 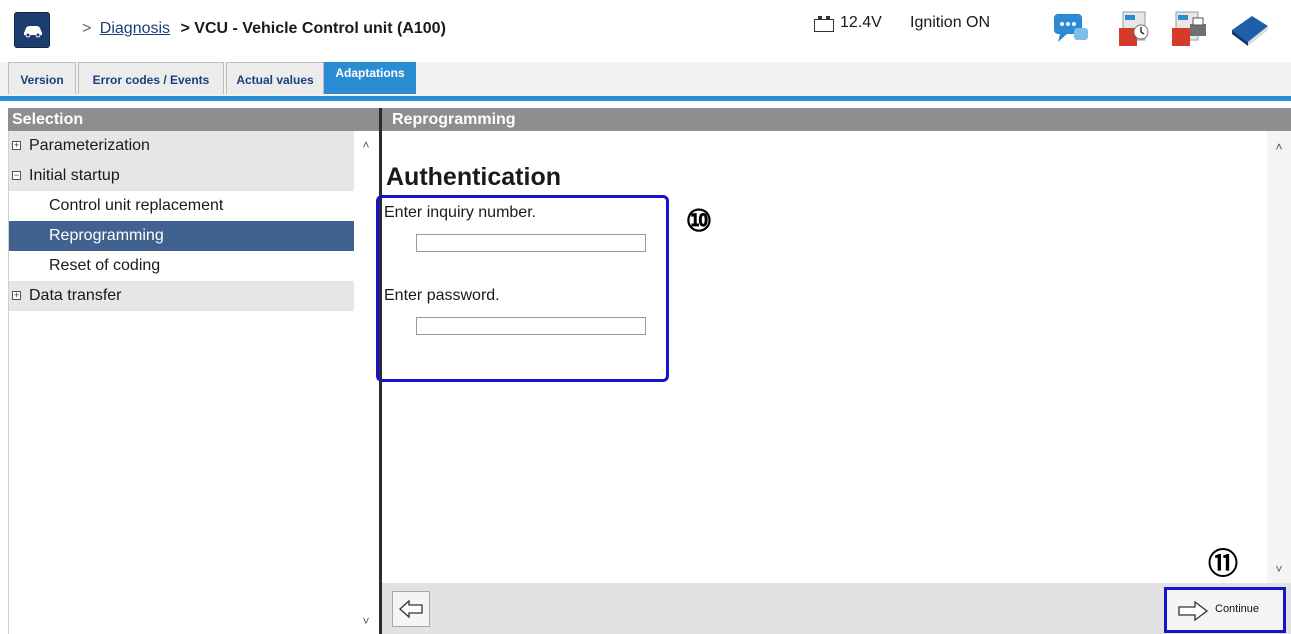 What do you see at coordinates (89, 145) in the screenshot?
I see `tree-item-label: Parameterization` at bounding box center [89, 145].